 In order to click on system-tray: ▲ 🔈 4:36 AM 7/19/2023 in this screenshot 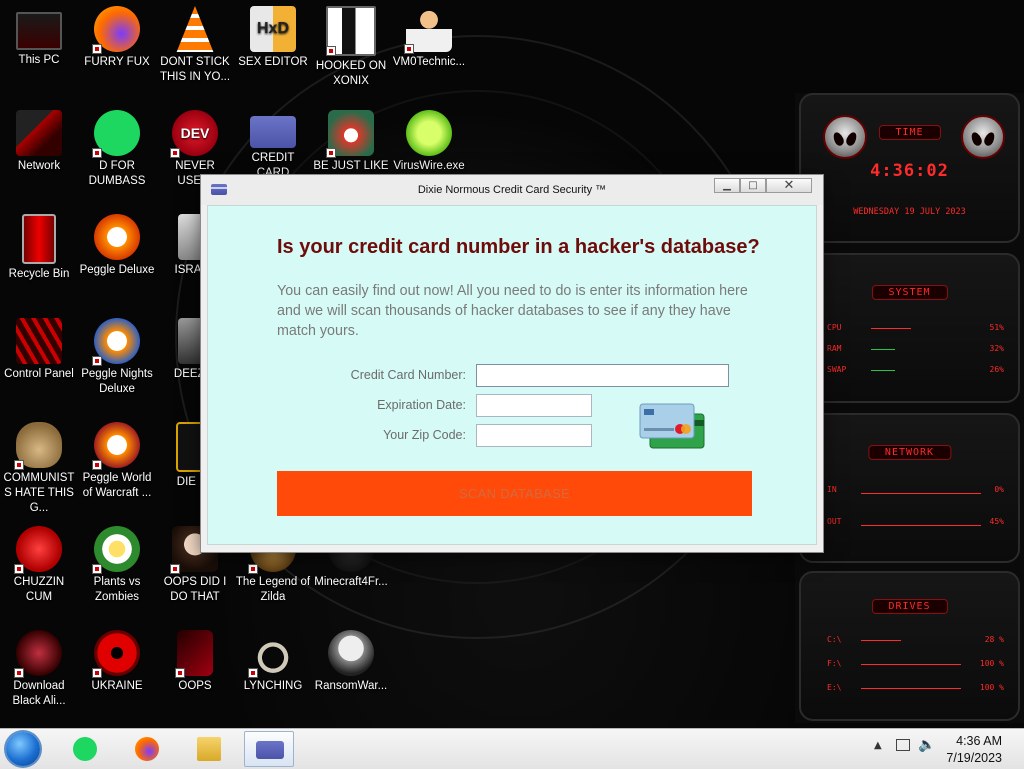, I will do `click(944, 749)`.